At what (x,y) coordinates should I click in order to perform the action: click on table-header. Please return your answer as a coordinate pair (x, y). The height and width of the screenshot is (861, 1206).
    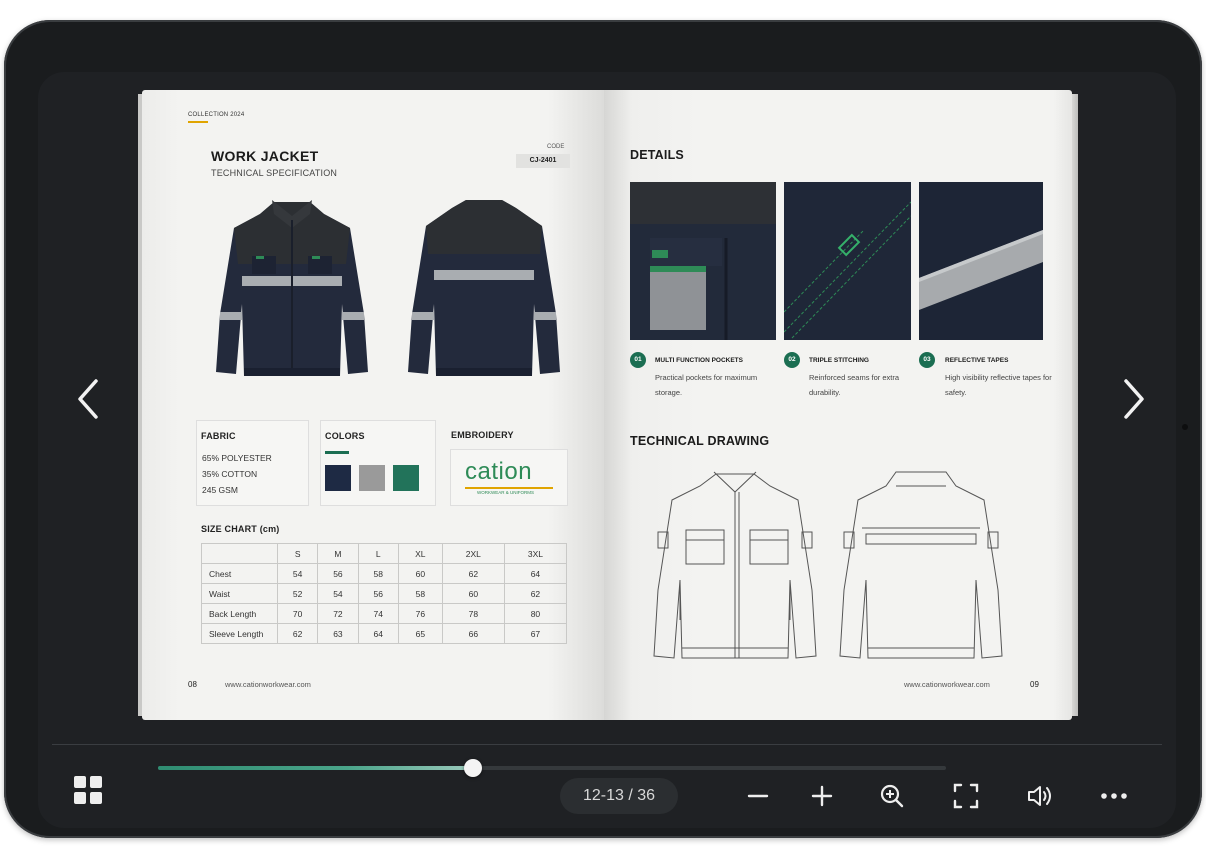
    Looking at the image, I should click on (239, 553).